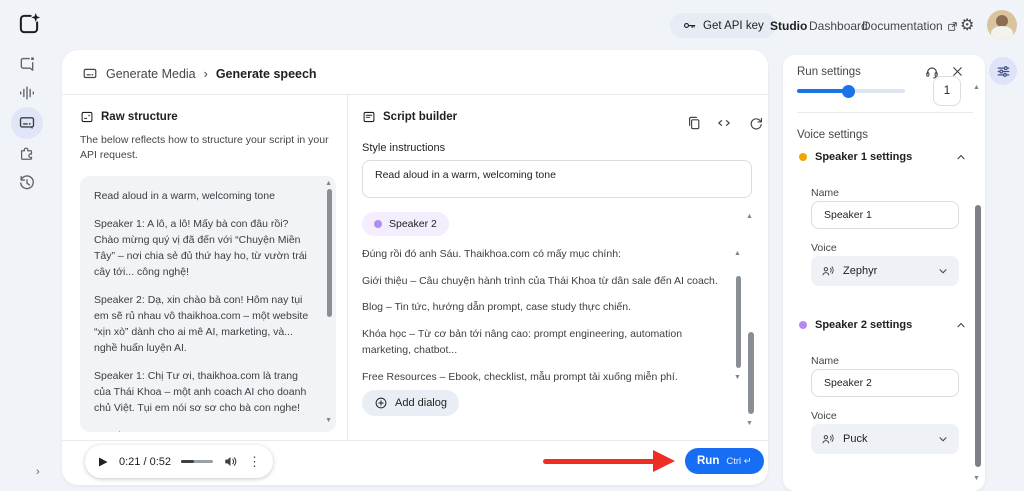 This screenshot has height=491, width=1024. What do you see at coordinates (27, 183) in the screenshot?
I see `sidebar-item-history` at bounding box center [27, 183].